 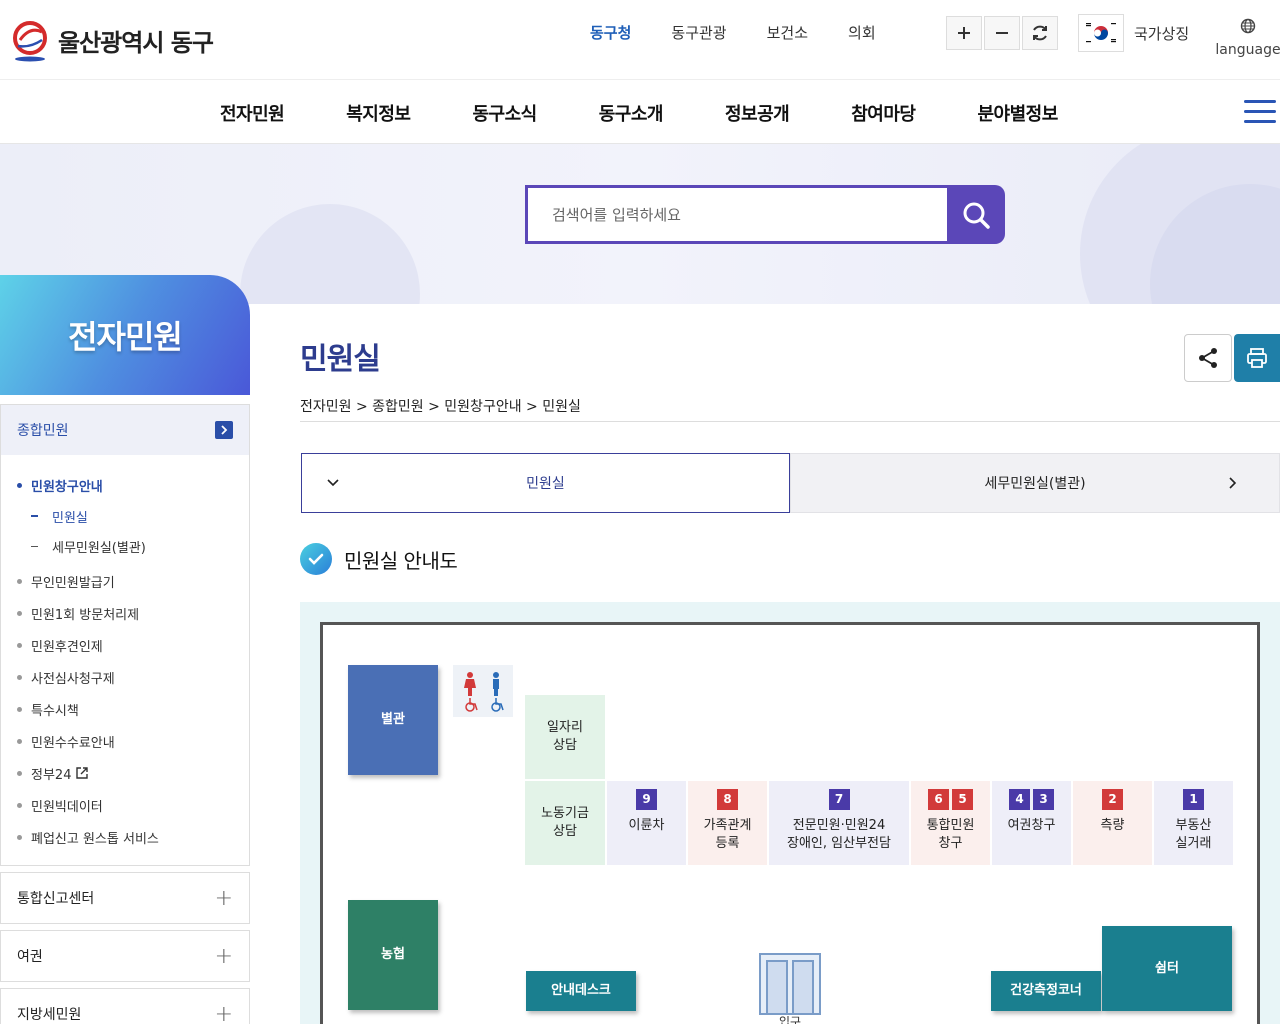 What do you see at coordinates (378, 113) in the screenshot?
I see `gnb-item-welfare: 복지정보` at bounding box center [378, 113].